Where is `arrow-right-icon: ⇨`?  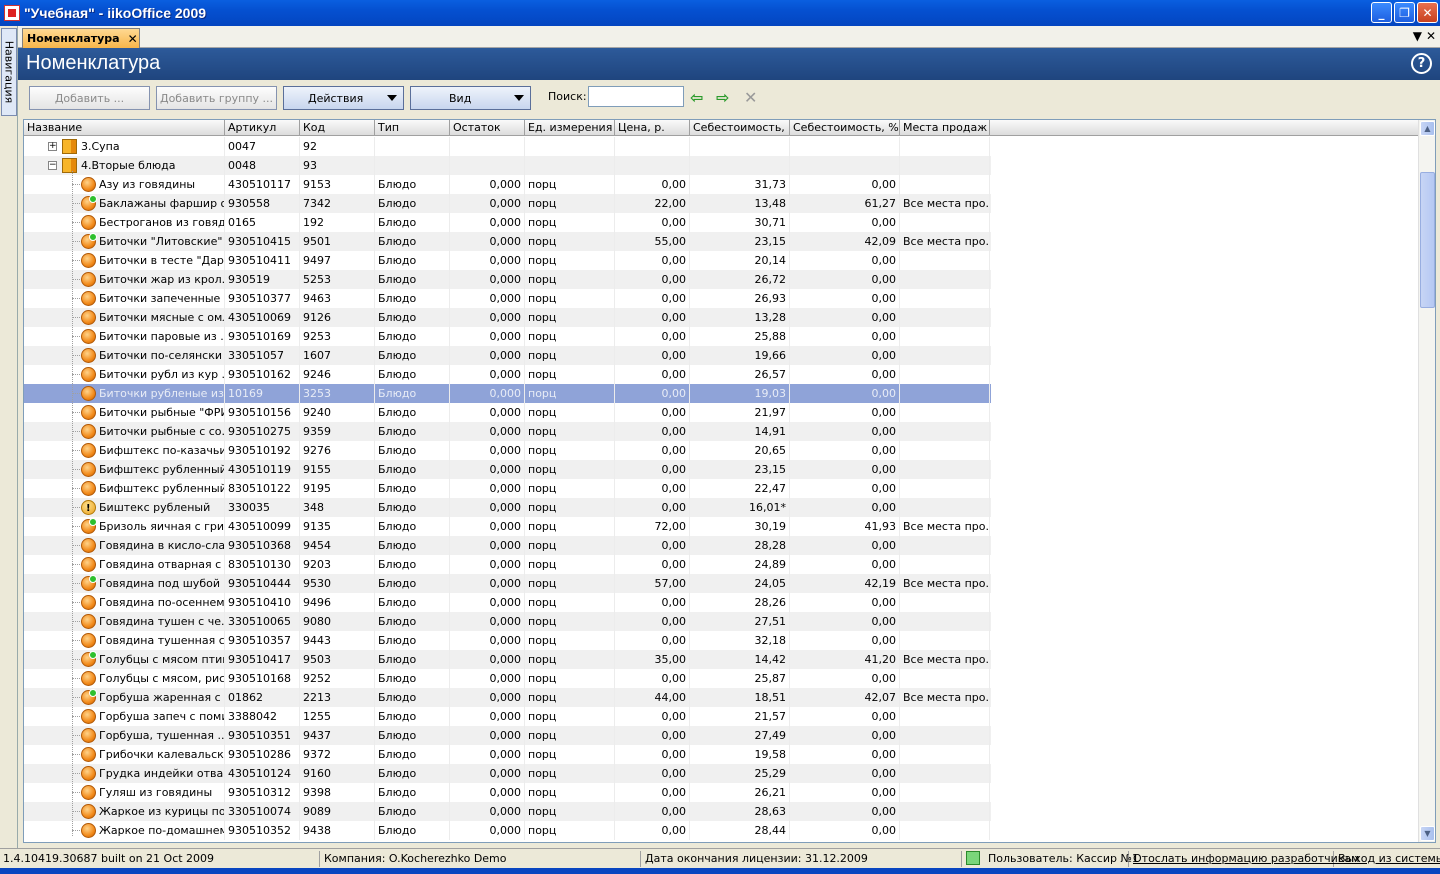 arrow-right-icon: ⇨ is located at coordinates (722, 97).